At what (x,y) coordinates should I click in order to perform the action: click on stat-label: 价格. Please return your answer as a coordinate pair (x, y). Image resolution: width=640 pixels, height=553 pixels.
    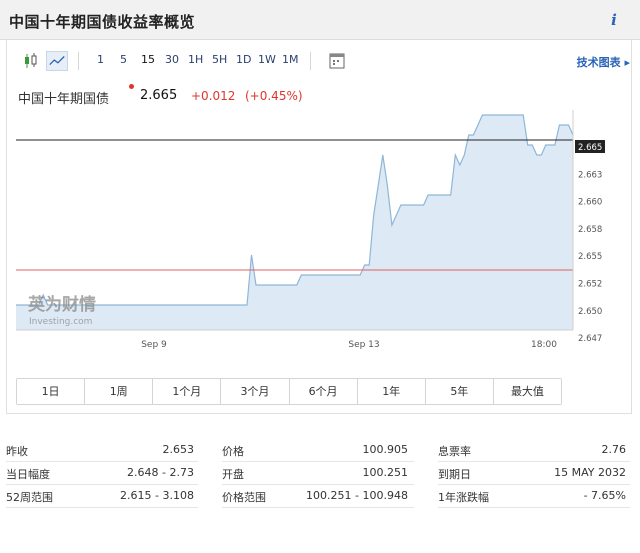
    Looking at the image, I should click on (233, 451).